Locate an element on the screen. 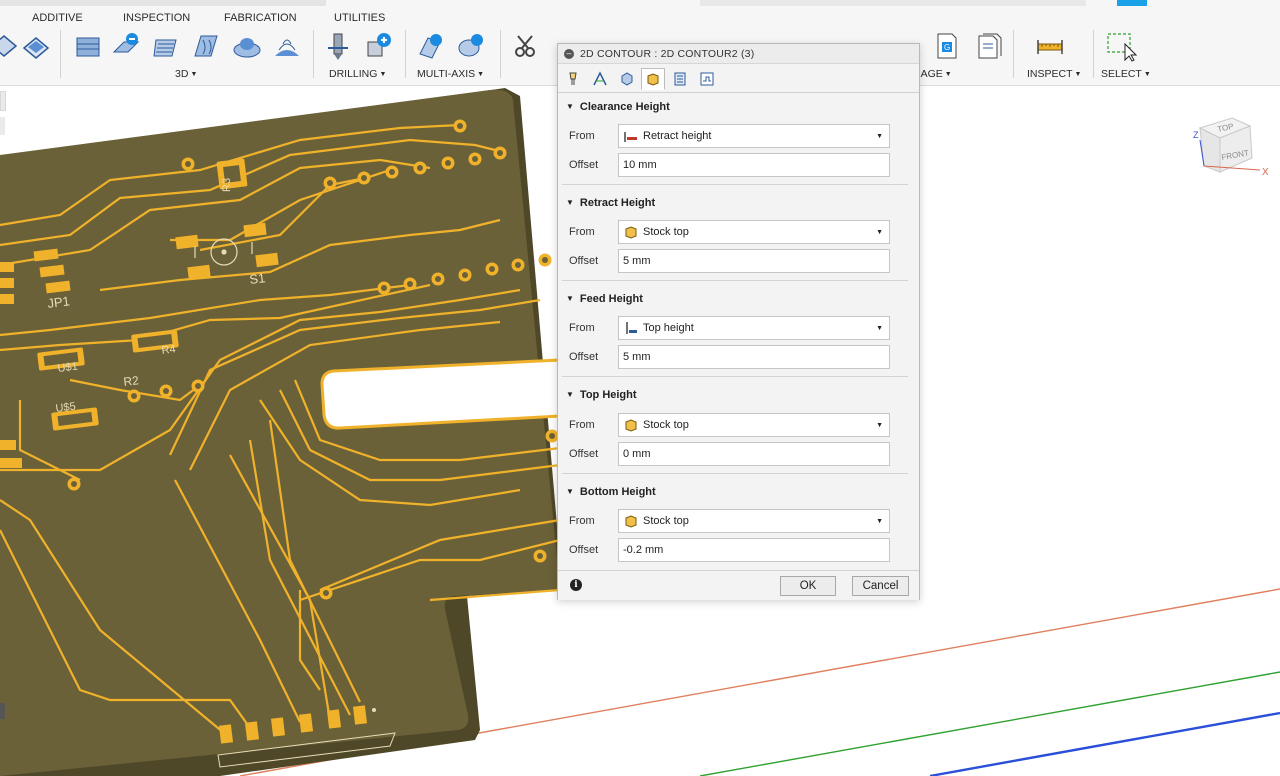 The width and height of the screenshot is (1280, 776). section-title: Retract Height is located at coordinates (617, 203).